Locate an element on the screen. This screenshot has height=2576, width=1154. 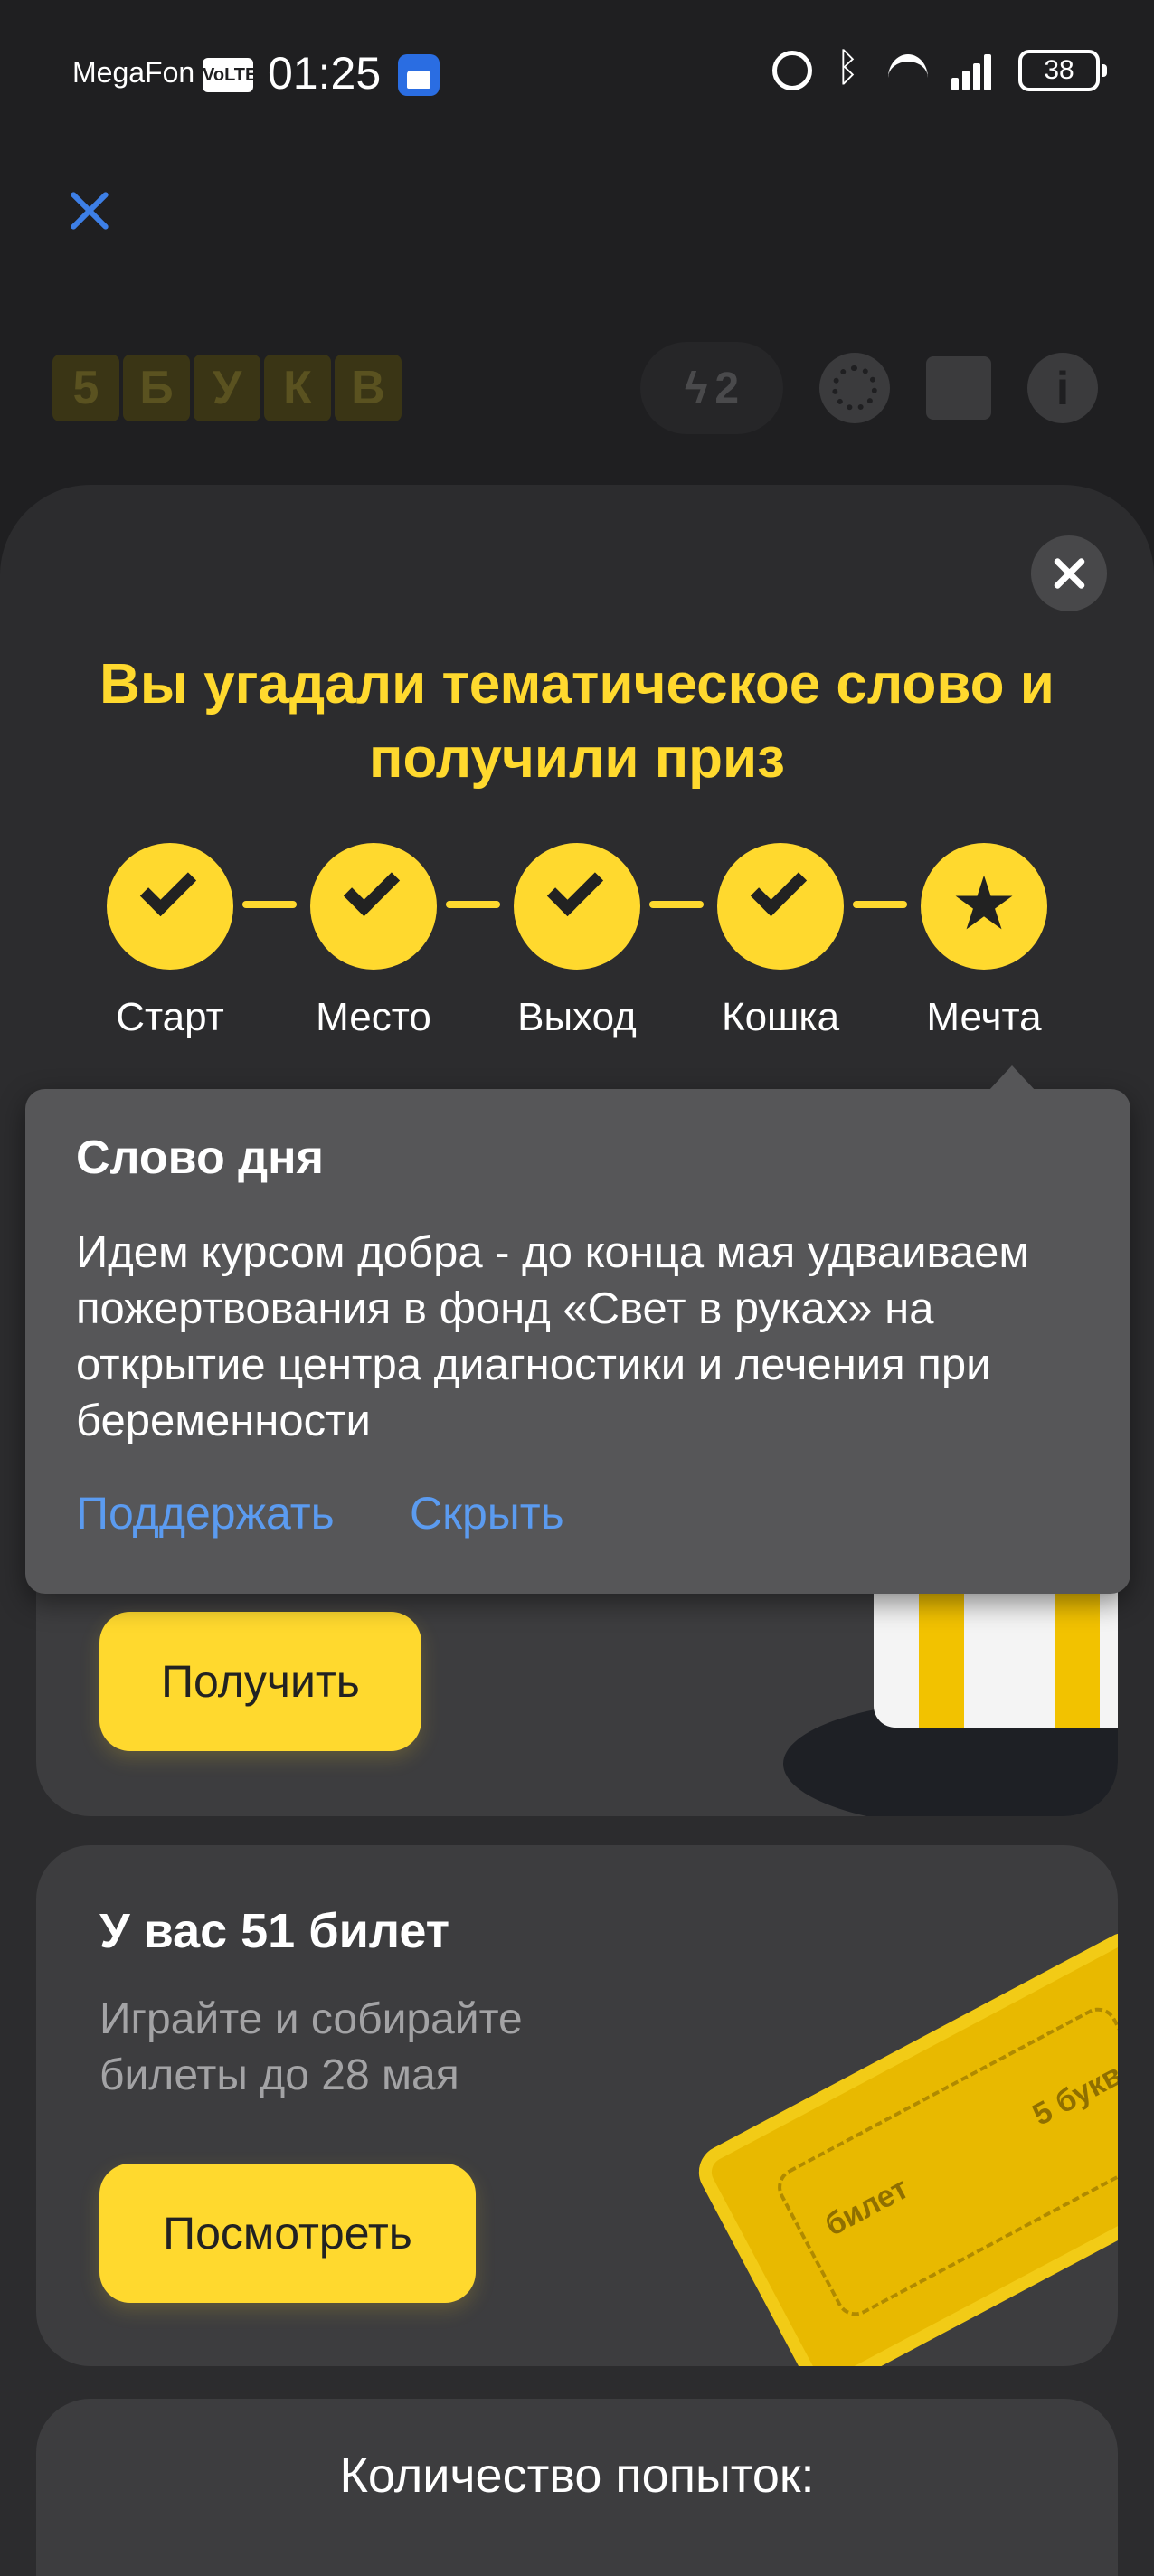
status-time: 01:25 is located at coordinates (325, 74).